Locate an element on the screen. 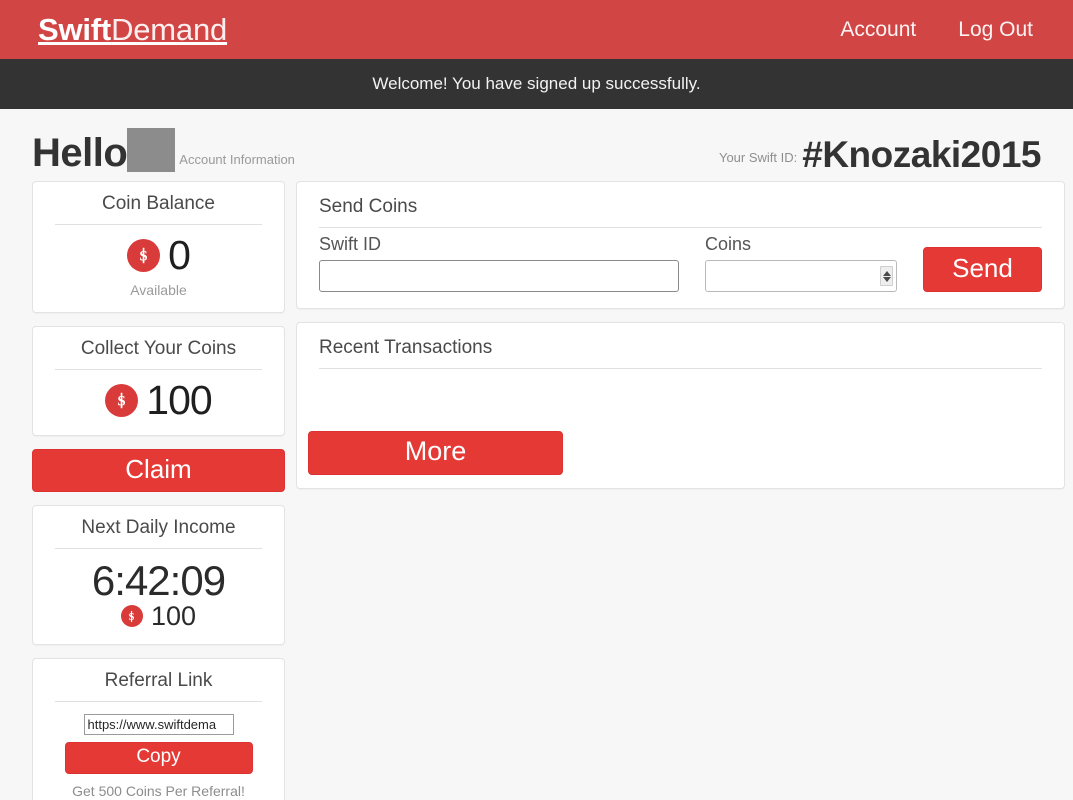  claim-button: Claim is located at coordinates (158, 470).